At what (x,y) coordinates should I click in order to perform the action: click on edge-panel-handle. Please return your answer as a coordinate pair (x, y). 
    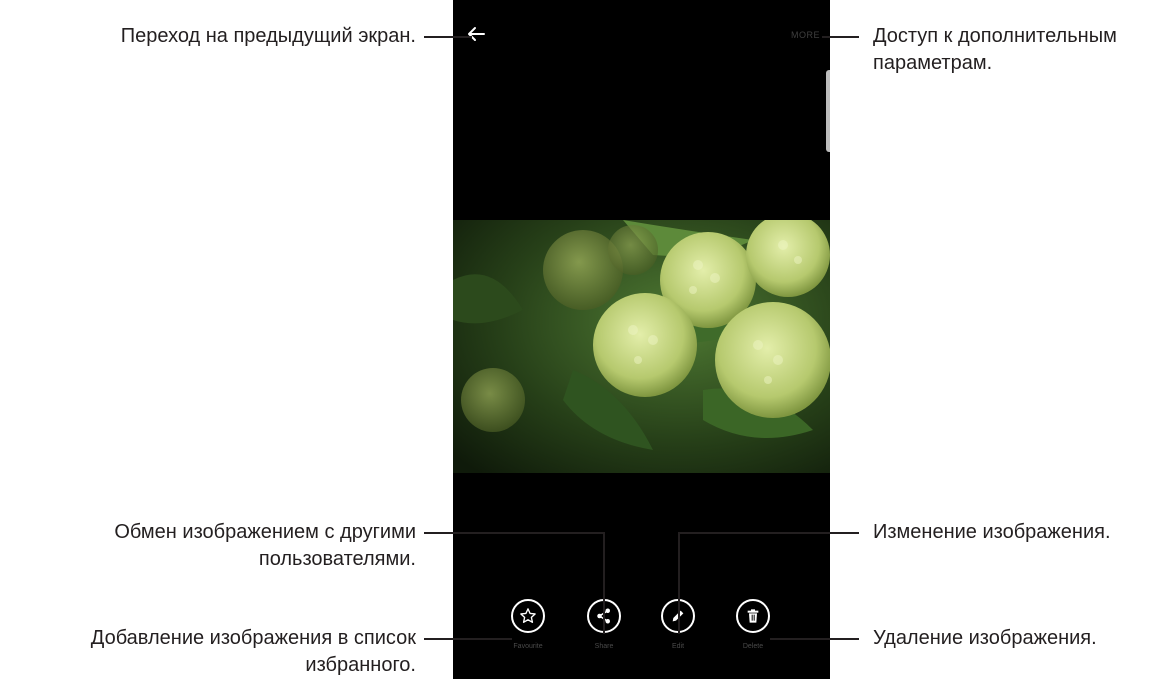
    Looking at the image, I should click on (828, 111).